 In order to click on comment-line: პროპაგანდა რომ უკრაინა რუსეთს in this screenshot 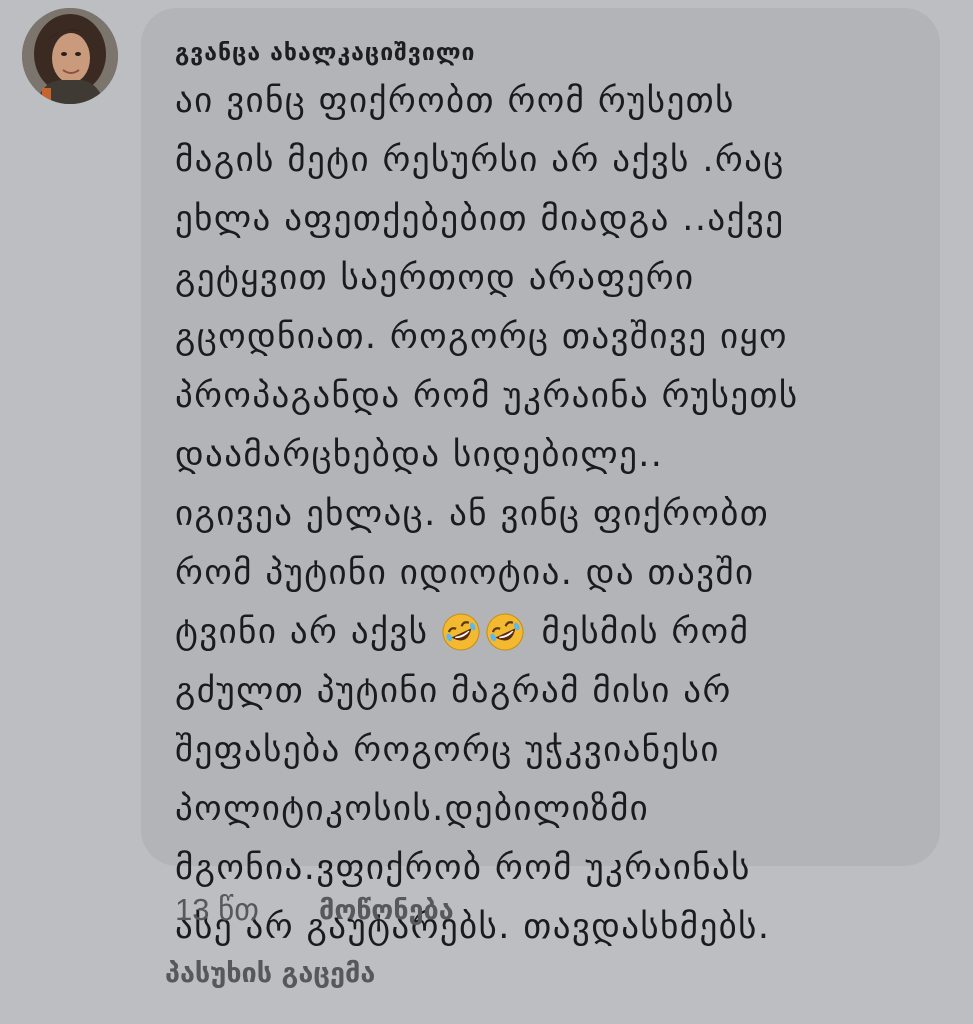, I will do `click(487, 396)`.